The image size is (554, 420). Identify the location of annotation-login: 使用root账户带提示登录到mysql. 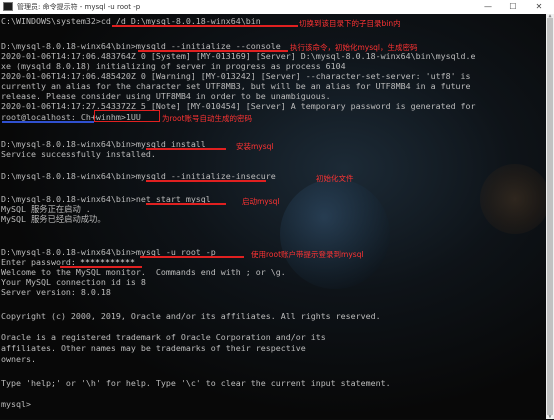
(307, 254).